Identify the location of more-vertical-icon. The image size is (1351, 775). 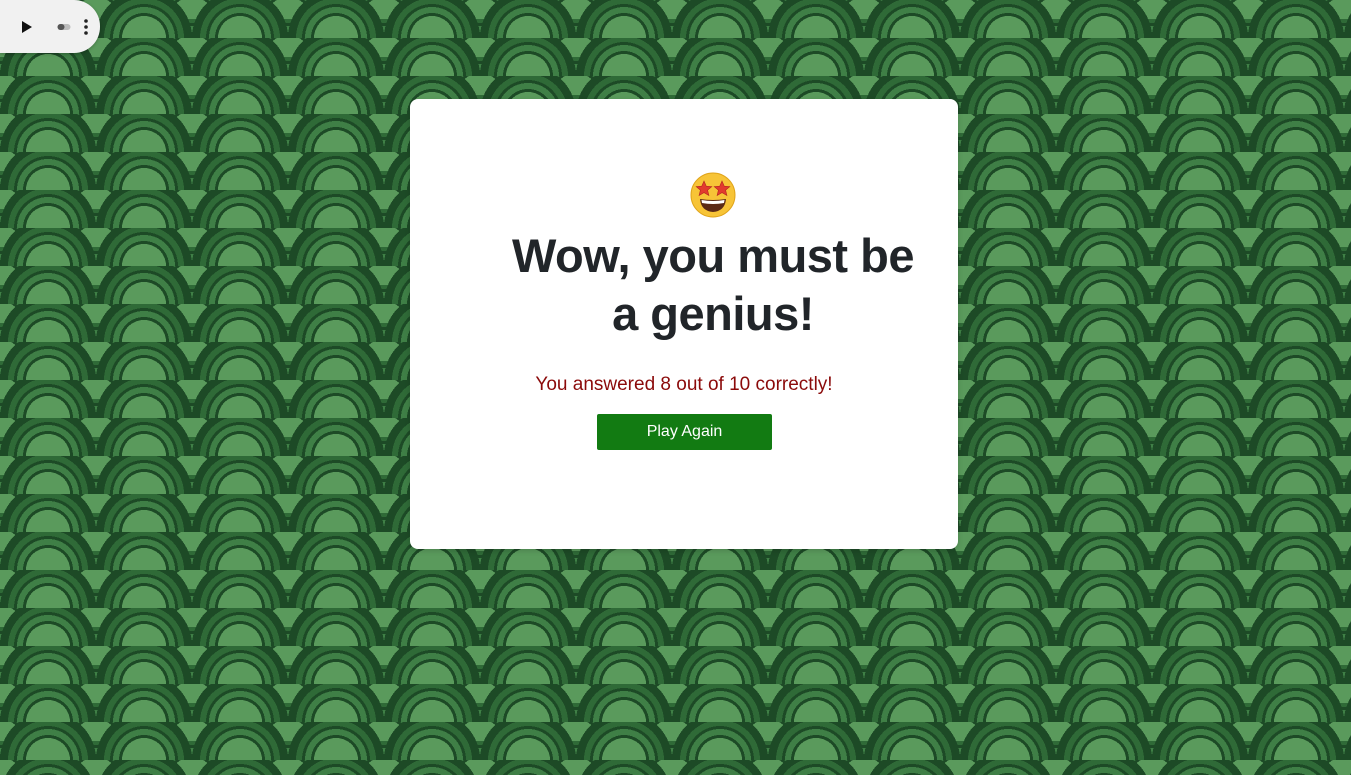
(86, 27).